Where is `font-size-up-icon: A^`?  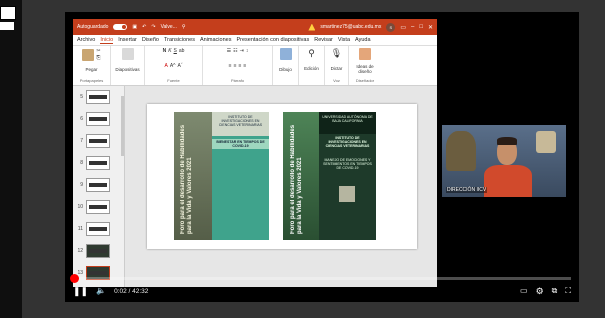
font-size-up-icon: A^ is located at coordinates (173, 66).